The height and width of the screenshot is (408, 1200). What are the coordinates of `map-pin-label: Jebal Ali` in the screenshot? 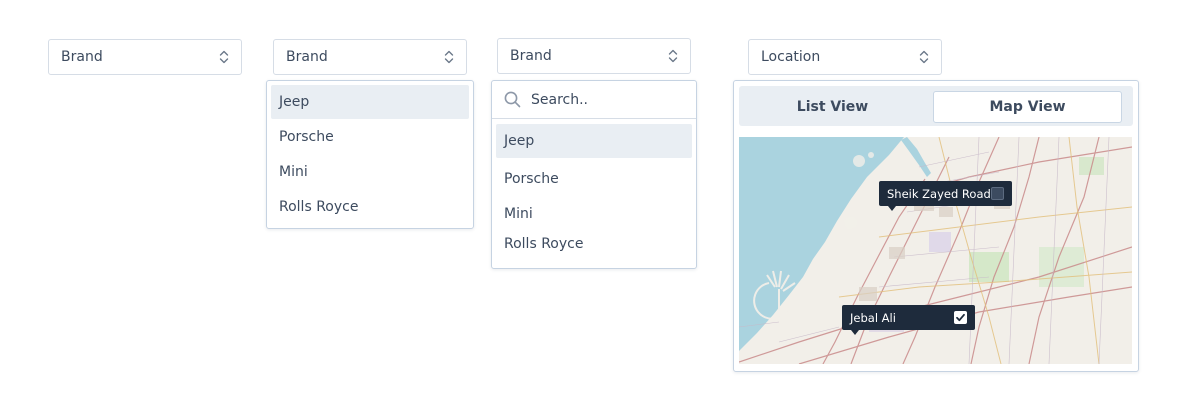 It's located at (873, 317).